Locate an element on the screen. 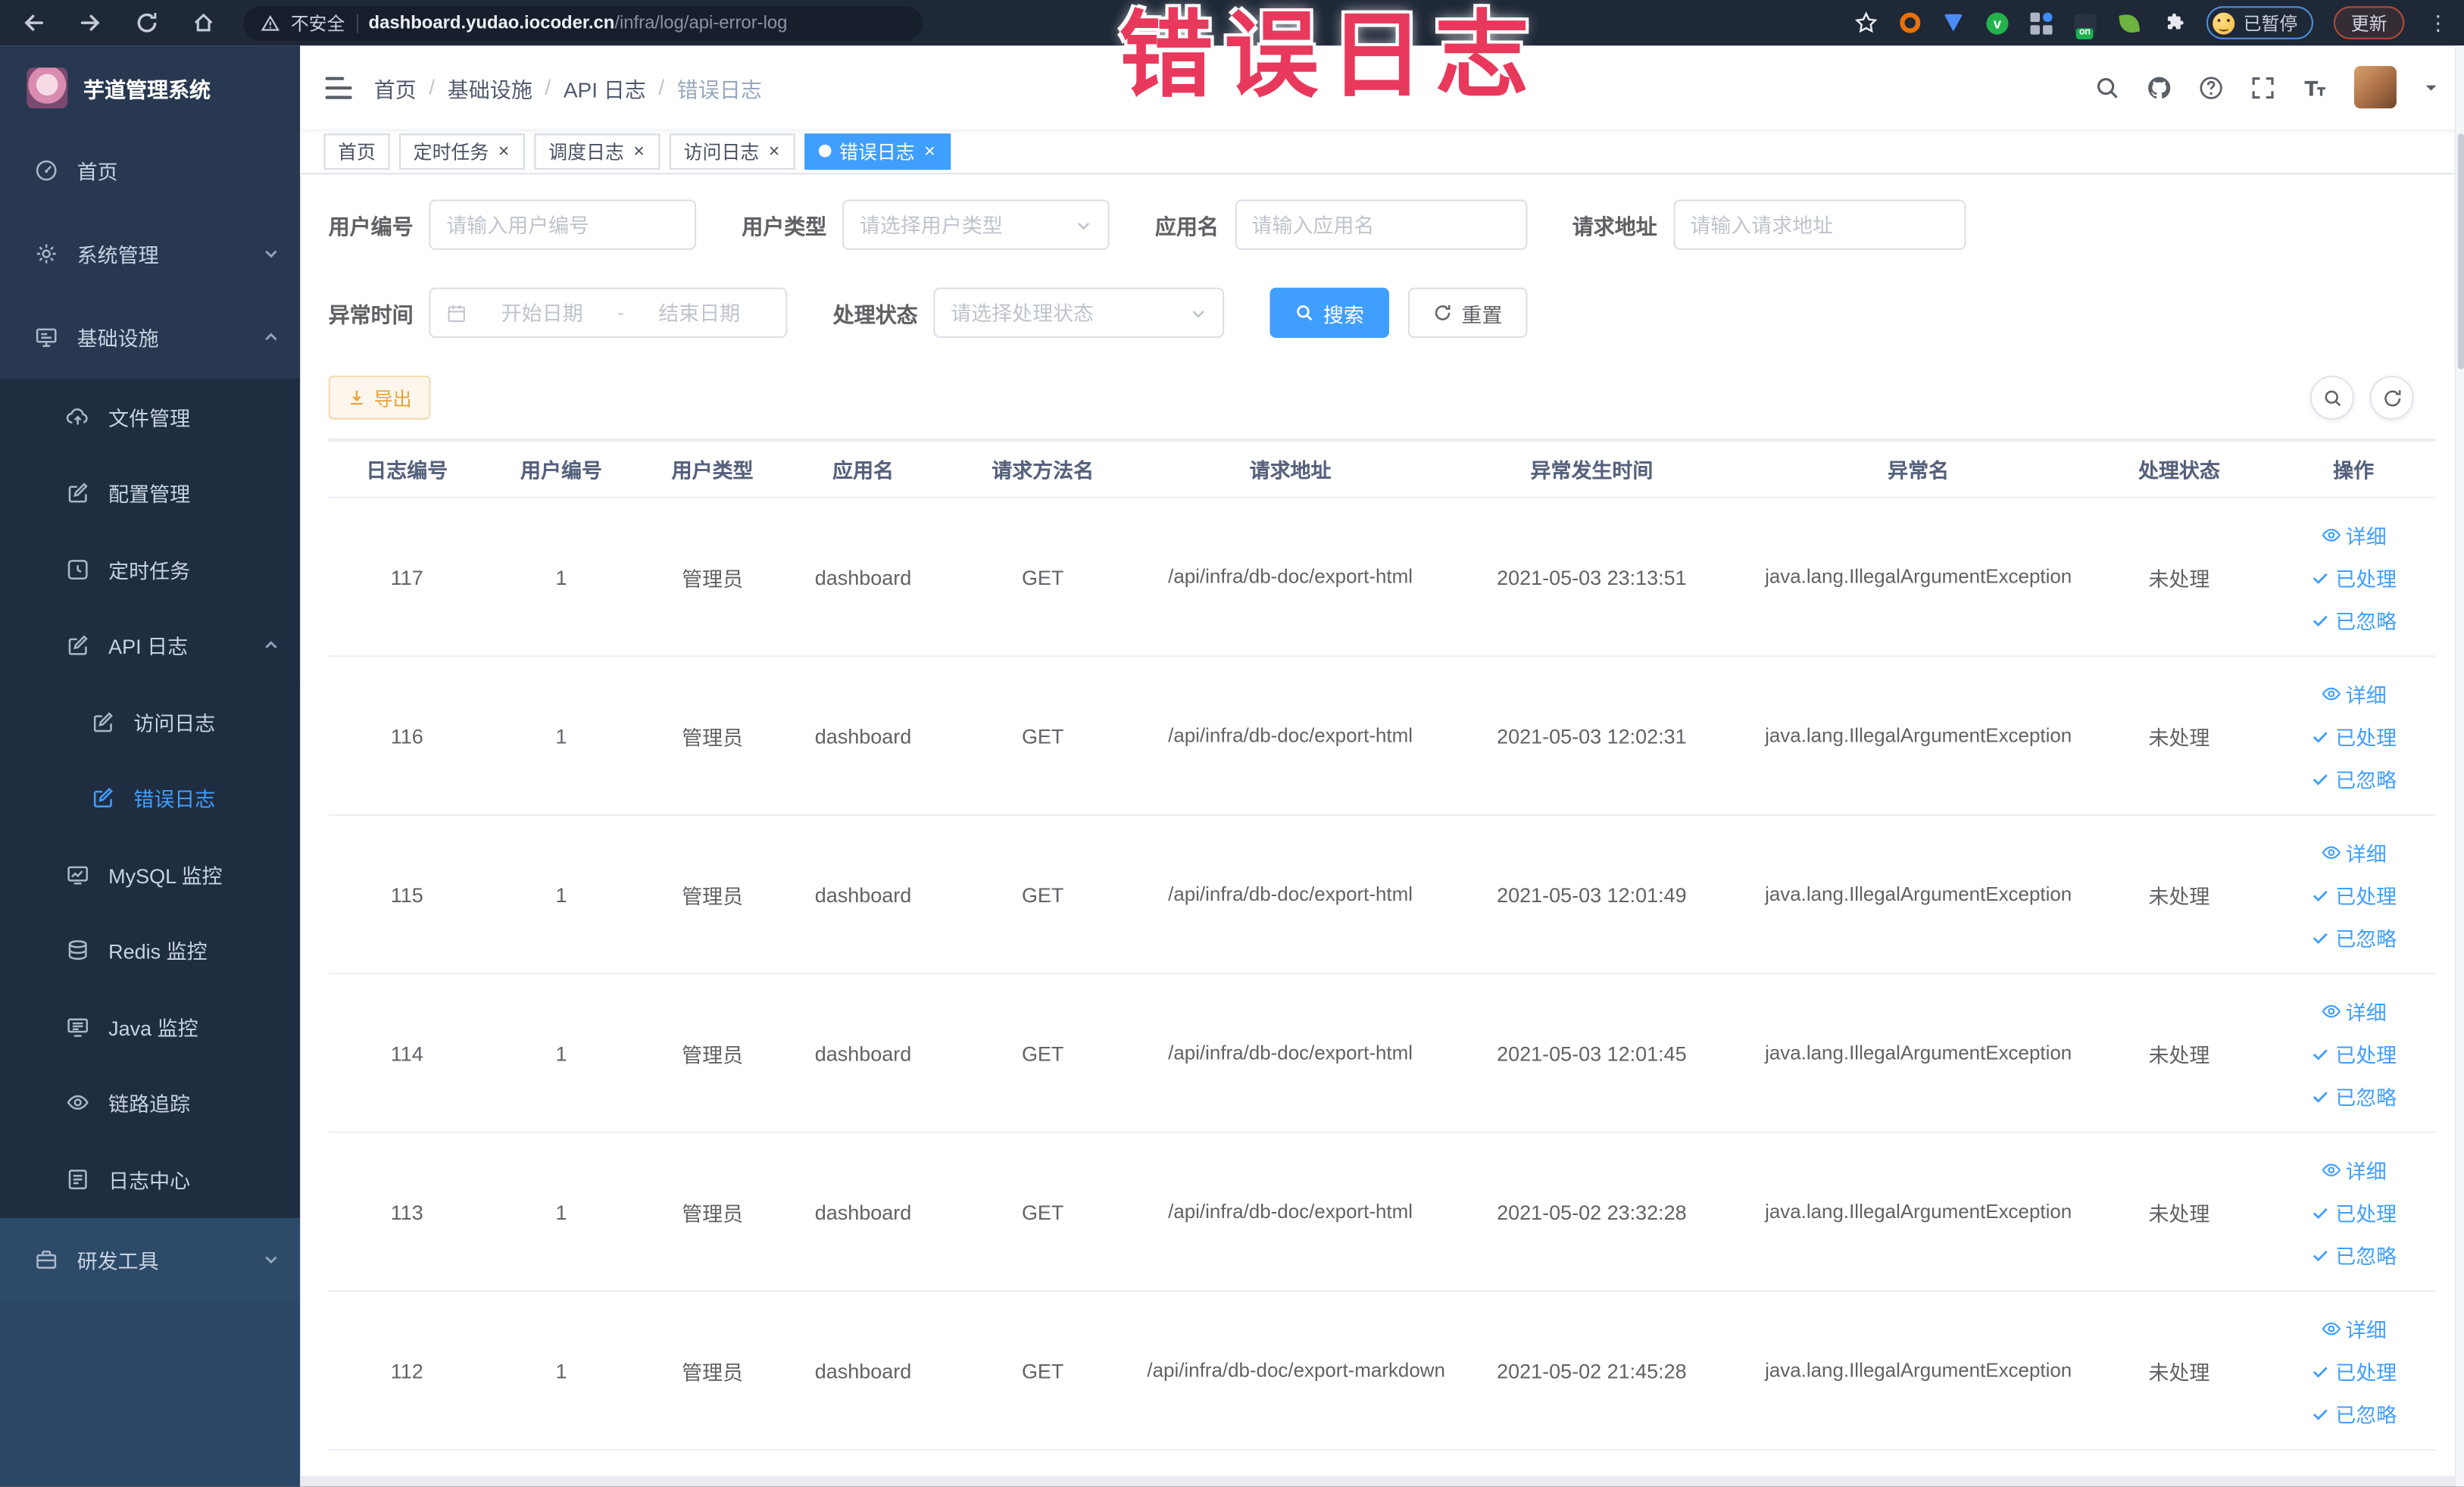 Image resolution: width=2464 pixels, height=1487 pixels. tab-home: 首页 is located at coordinates (356, 151).